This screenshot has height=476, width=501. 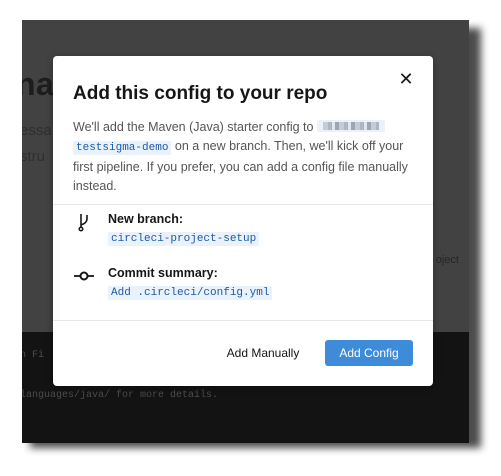 What do you see at coordinates (184, 239) in the screenshot?
I see `branch-value: circleci-project-setup` at bounding box center [184, 239].